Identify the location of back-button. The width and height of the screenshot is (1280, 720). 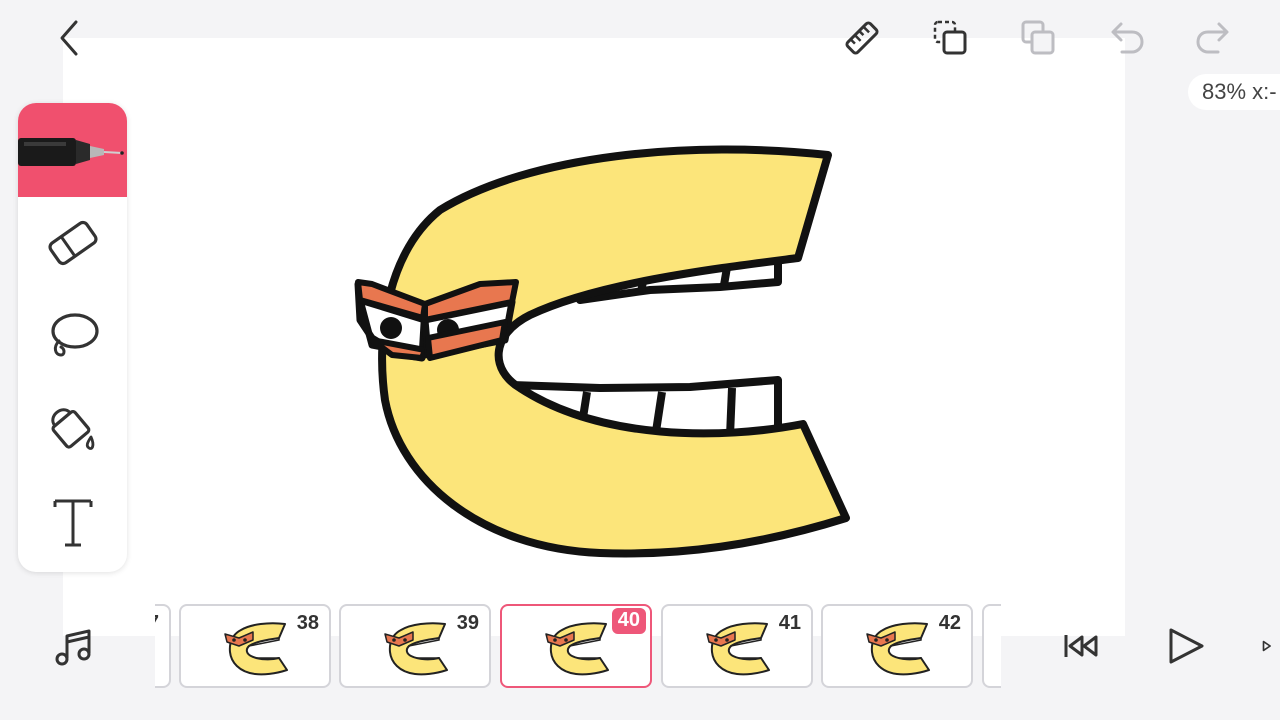
(69, 38).